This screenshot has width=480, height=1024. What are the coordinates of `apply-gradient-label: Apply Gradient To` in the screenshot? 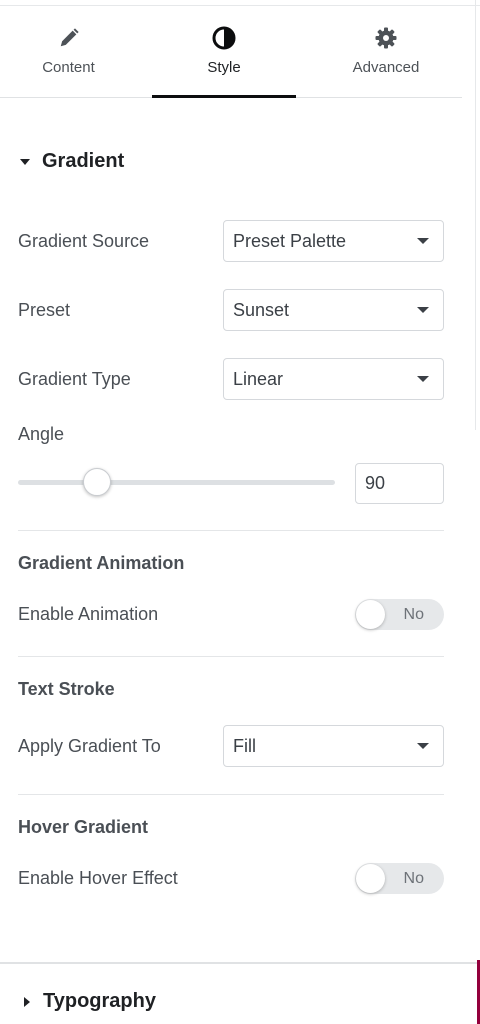 It's located at (89, 745).